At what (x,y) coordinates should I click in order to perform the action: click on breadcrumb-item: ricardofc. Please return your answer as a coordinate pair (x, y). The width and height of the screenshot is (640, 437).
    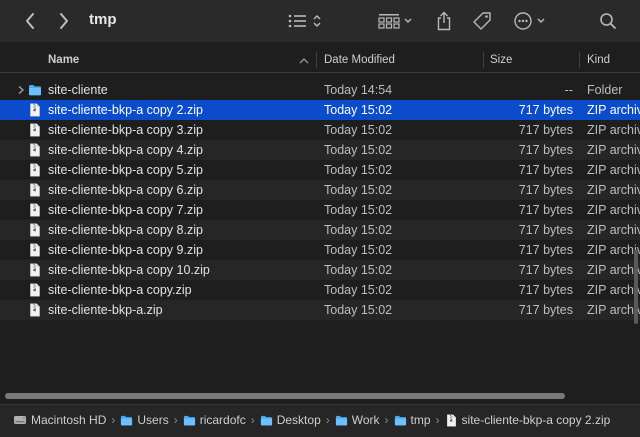
    Looking at the image, I should click on (214, 420).